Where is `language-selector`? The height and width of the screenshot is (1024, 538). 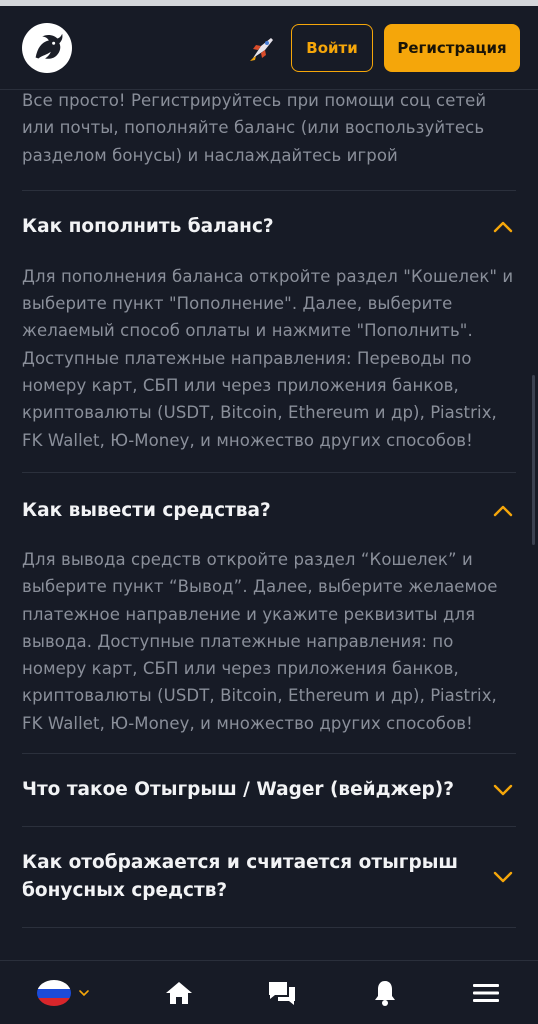 language-selector is located at coordinates (63, 993).